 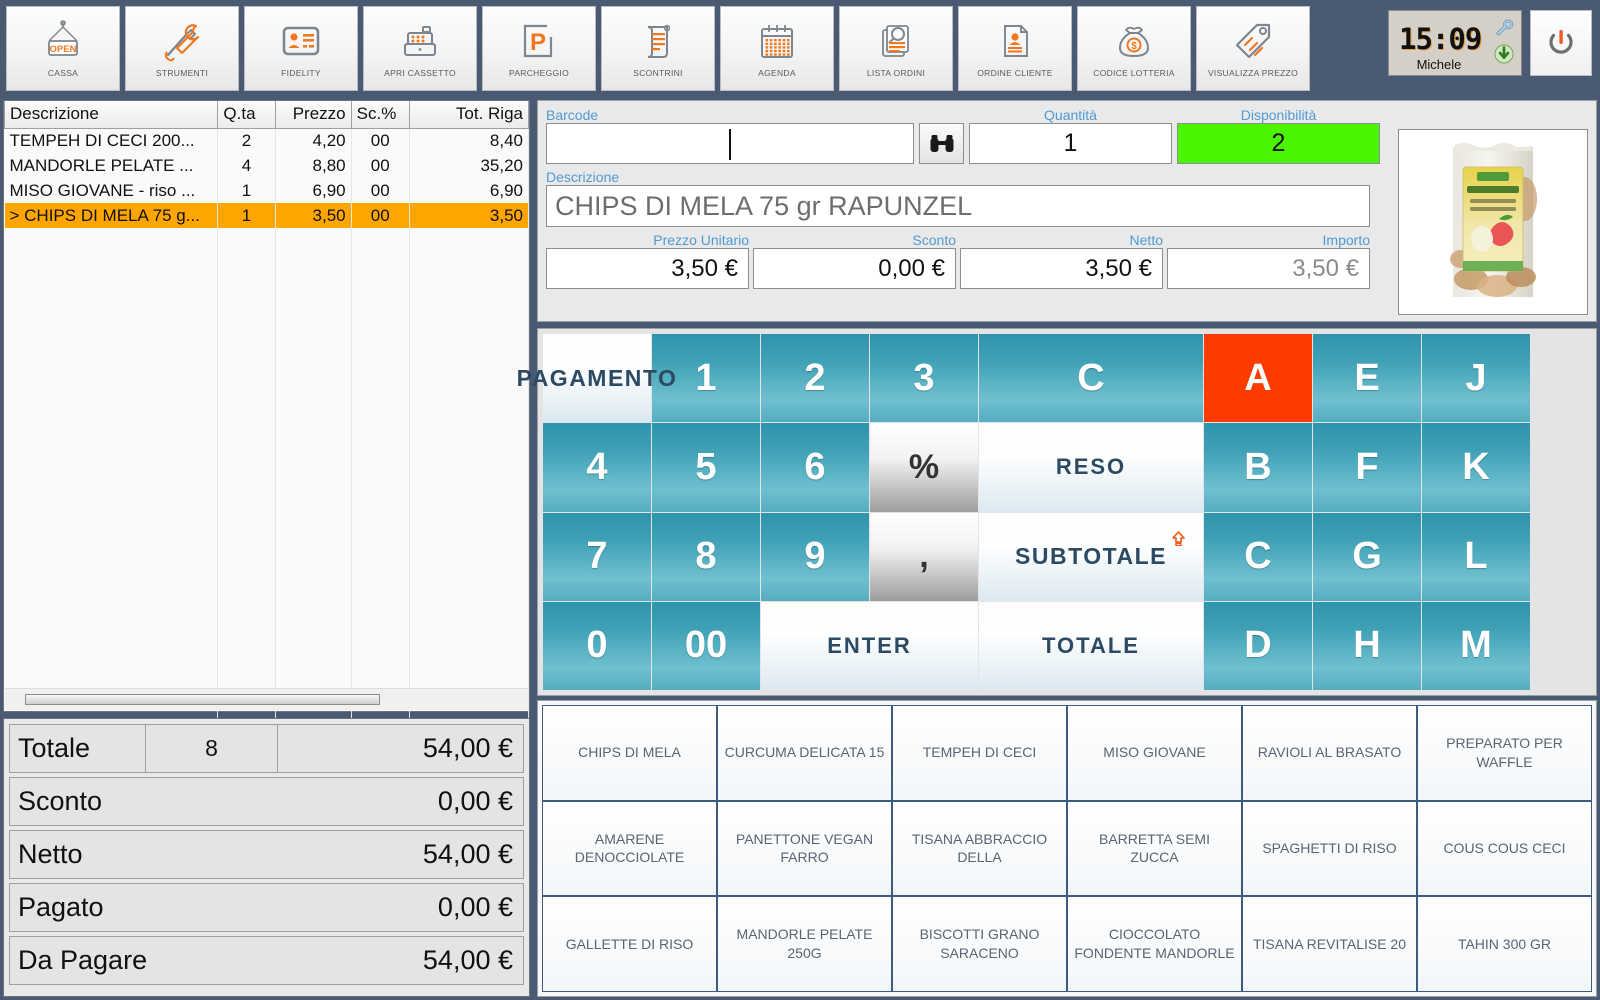 I want to click on table-row: TEMPEH DI CECI 200... 2 4,20 00 8,40, so click(x=267, y=140).